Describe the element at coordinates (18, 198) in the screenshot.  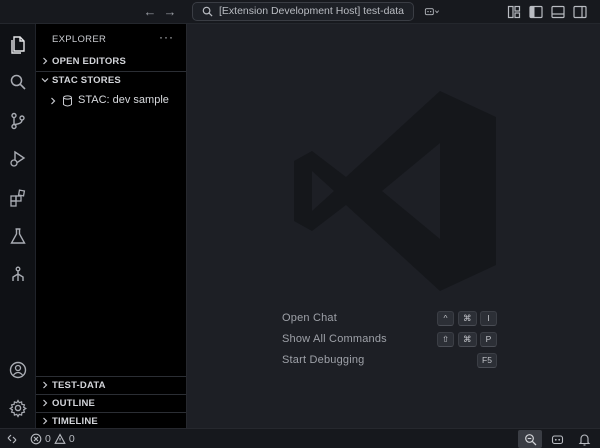
I see `extensions-icon` at that location.